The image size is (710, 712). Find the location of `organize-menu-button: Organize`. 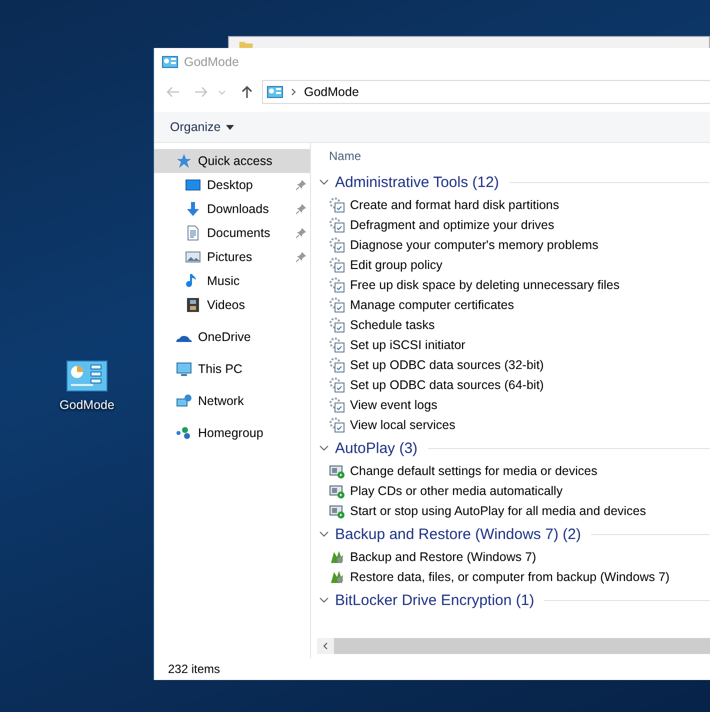

organize-menu-button: Organize is located at coordinates (202, 127).